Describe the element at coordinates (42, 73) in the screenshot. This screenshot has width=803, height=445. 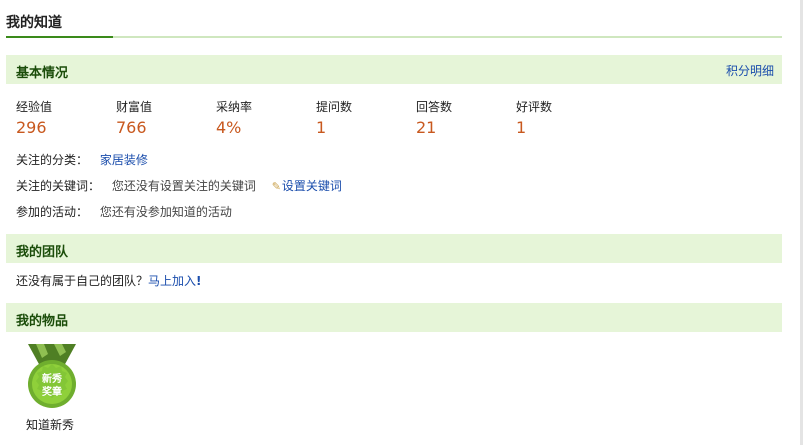
I see `basic-section-title: 基本情况` at that location.